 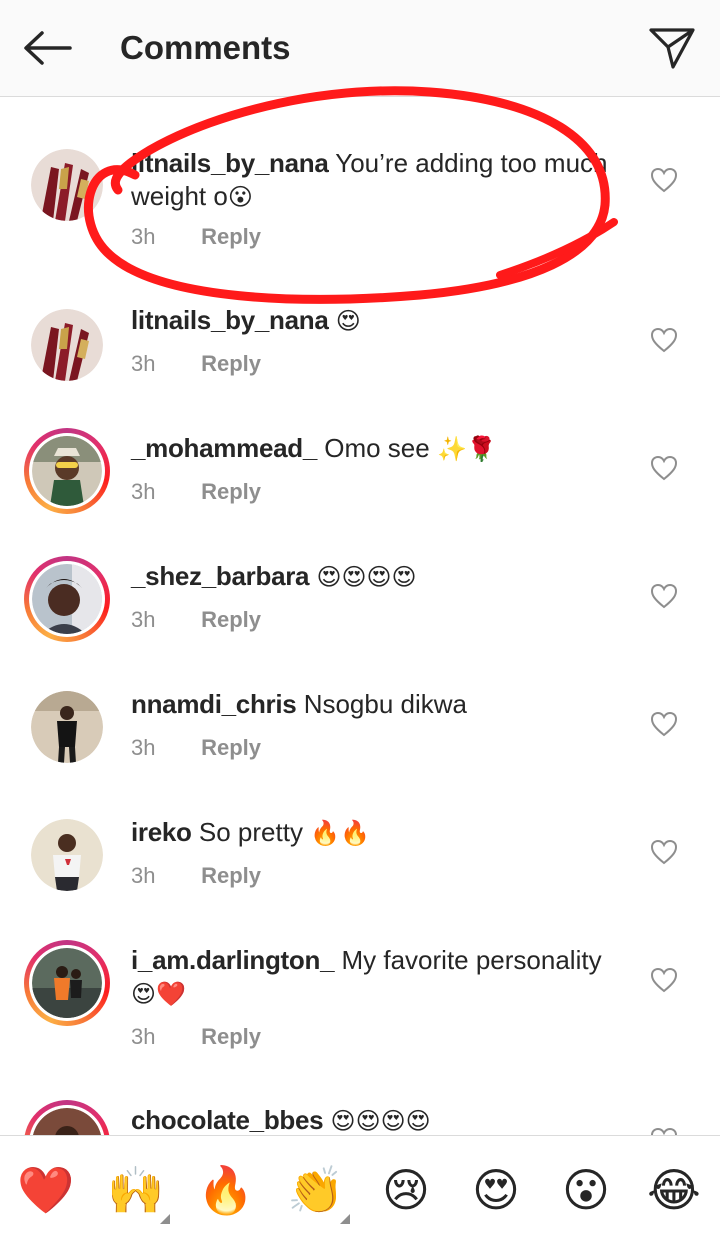 I want to click on comment-text: chocolate_bbes 😍😍😍😍, so click(x=381, y=1119).